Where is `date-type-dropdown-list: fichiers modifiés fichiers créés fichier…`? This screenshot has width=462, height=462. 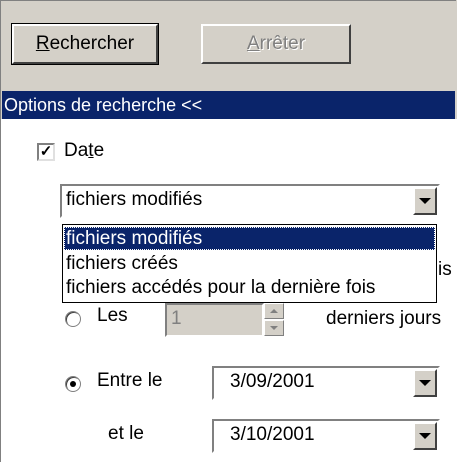
date-type-dropdown-list: fichiers modifiés fichiers créés fichier… is located at coordinates (249, 263).